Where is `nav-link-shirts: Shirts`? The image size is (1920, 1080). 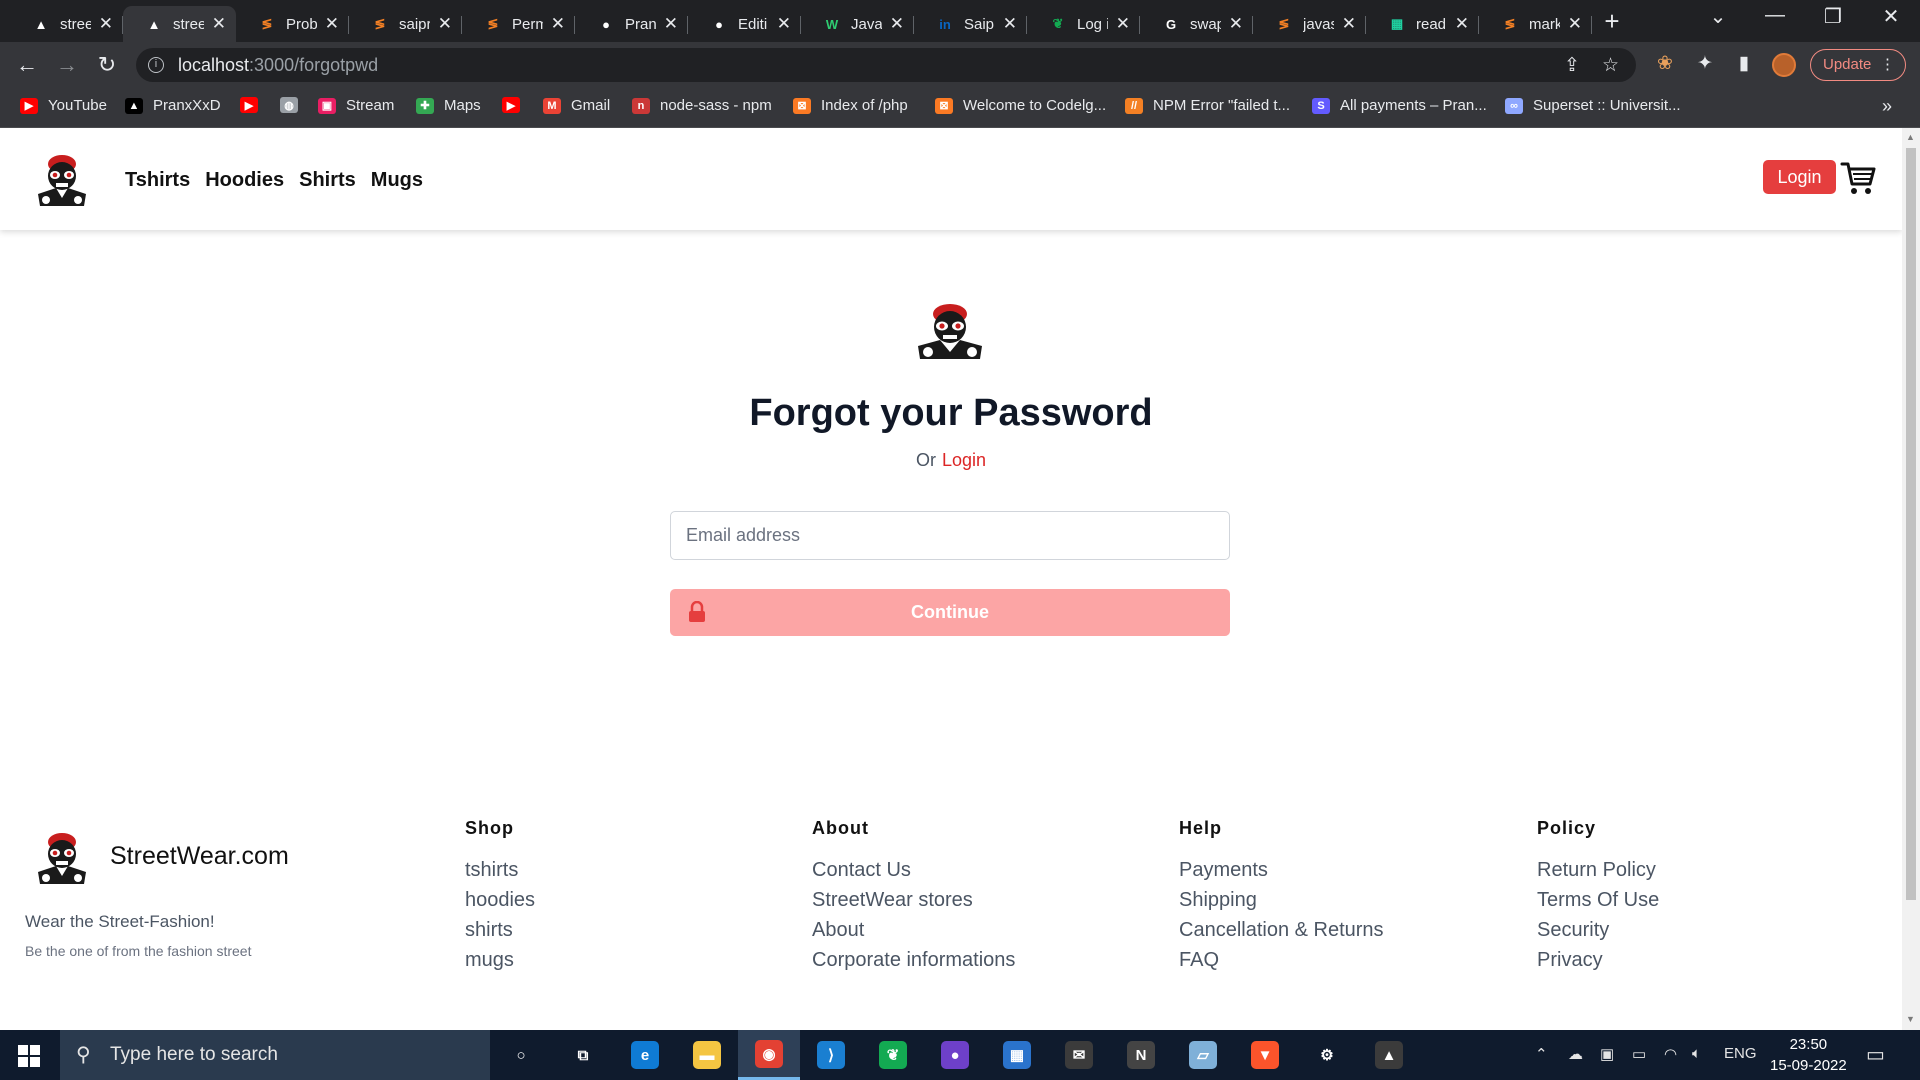
nav-link-shirts: Shirts is located at coordinates (327, 180).